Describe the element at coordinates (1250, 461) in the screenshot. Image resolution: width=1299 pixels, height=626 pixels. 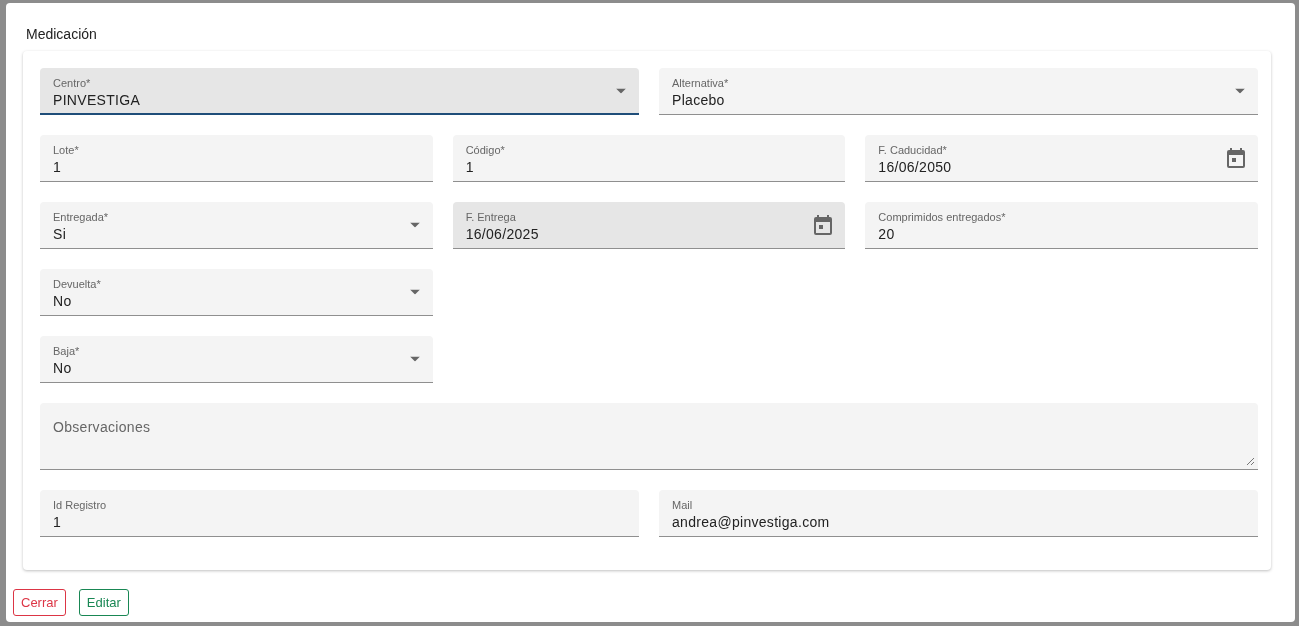
I see `resize-handle-icon` at that location.